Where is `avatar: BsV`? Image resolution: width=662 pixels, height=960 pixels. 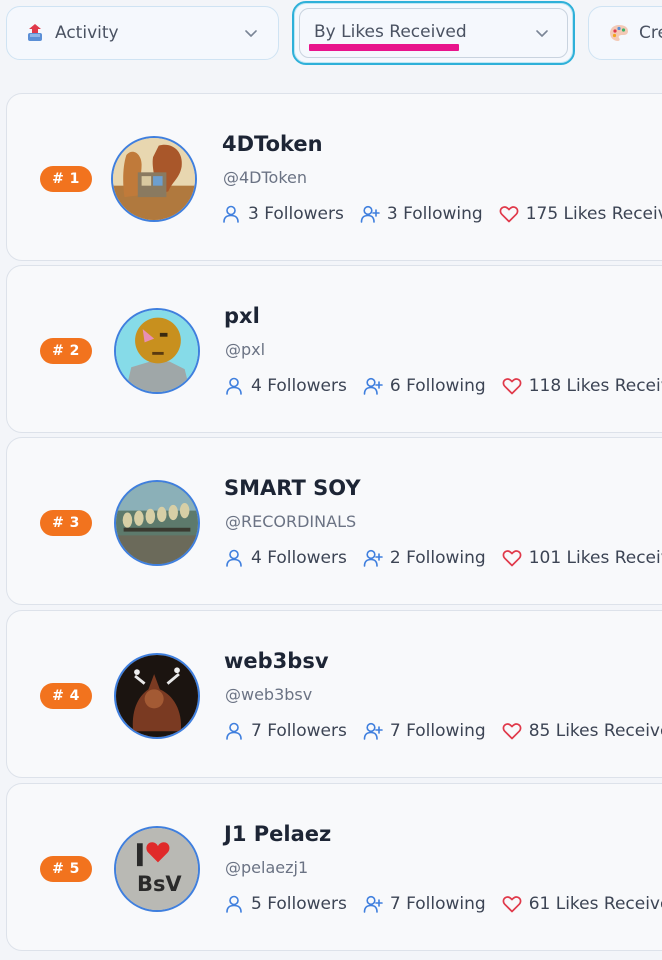
avatar: BsV is located at coordinates (157, 869).